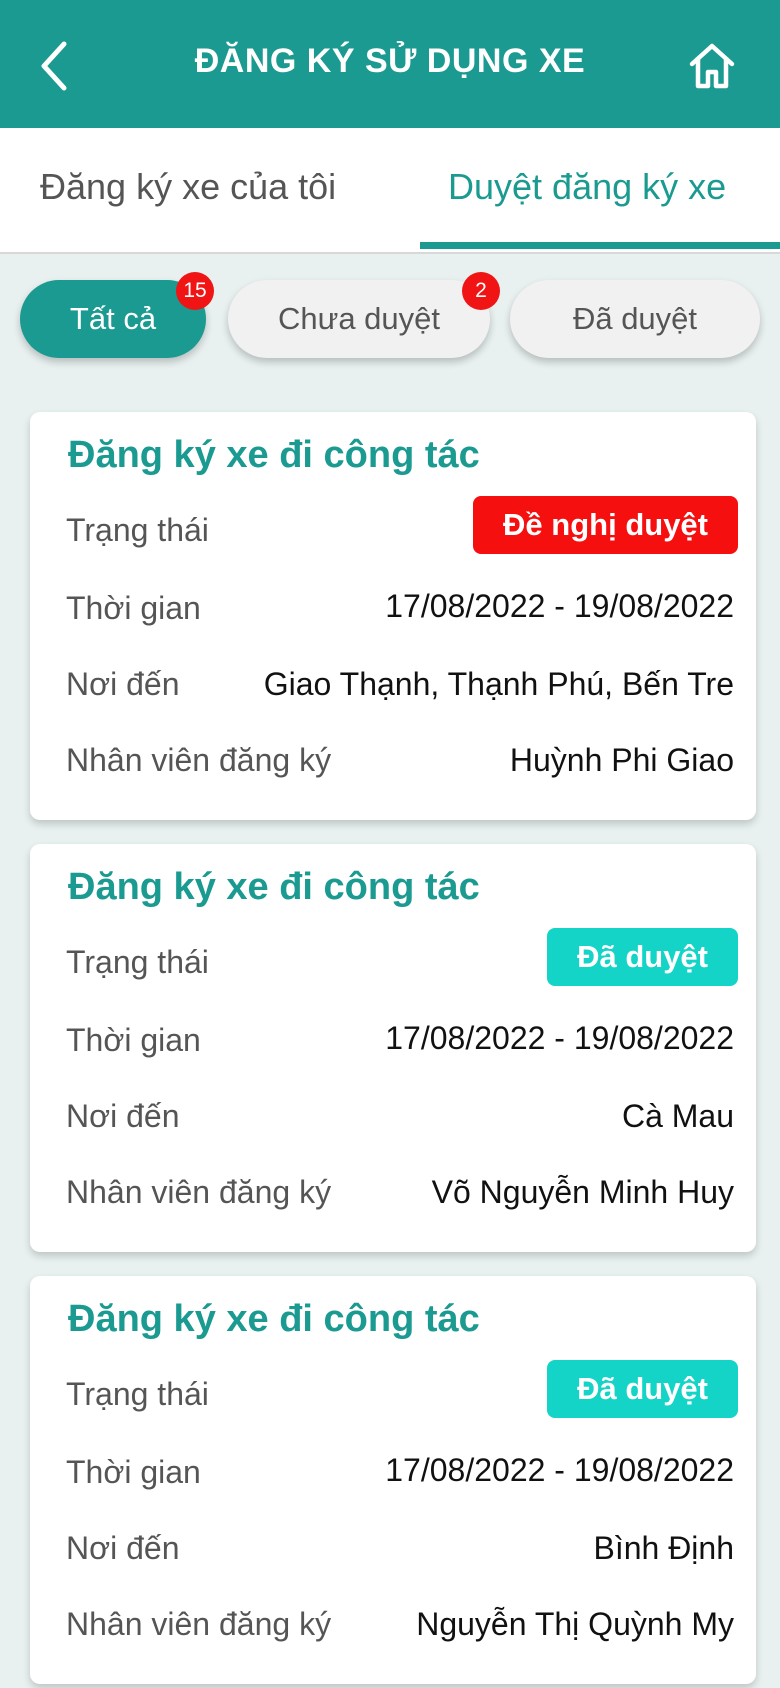 This screenshot has height=1688, width=780. I want to click on filter-approved-label: Đã duyệt, so click(635, 318).